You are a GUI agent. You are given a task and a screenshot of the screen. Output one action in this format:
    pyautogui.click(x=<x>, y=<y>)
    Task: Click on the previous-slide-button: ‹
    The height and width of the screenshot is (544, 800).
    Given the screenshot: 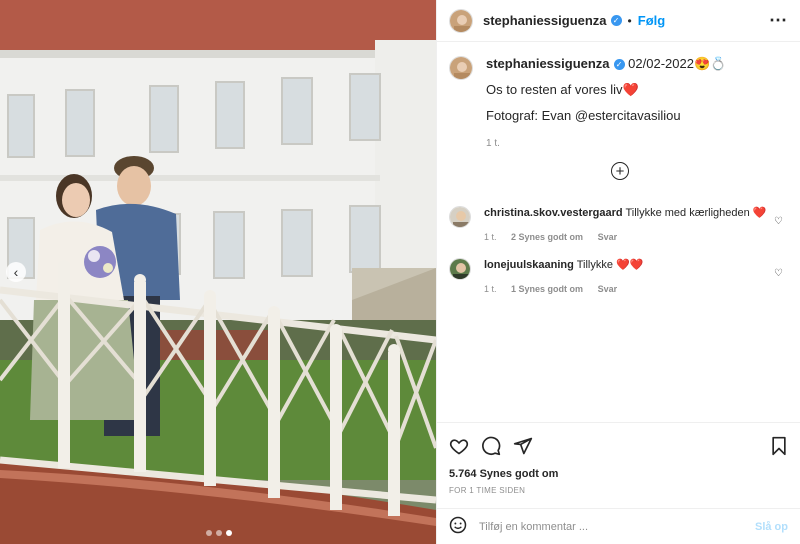 What is the action you would take?
    pyautogui.click(x=16, y=272)
    